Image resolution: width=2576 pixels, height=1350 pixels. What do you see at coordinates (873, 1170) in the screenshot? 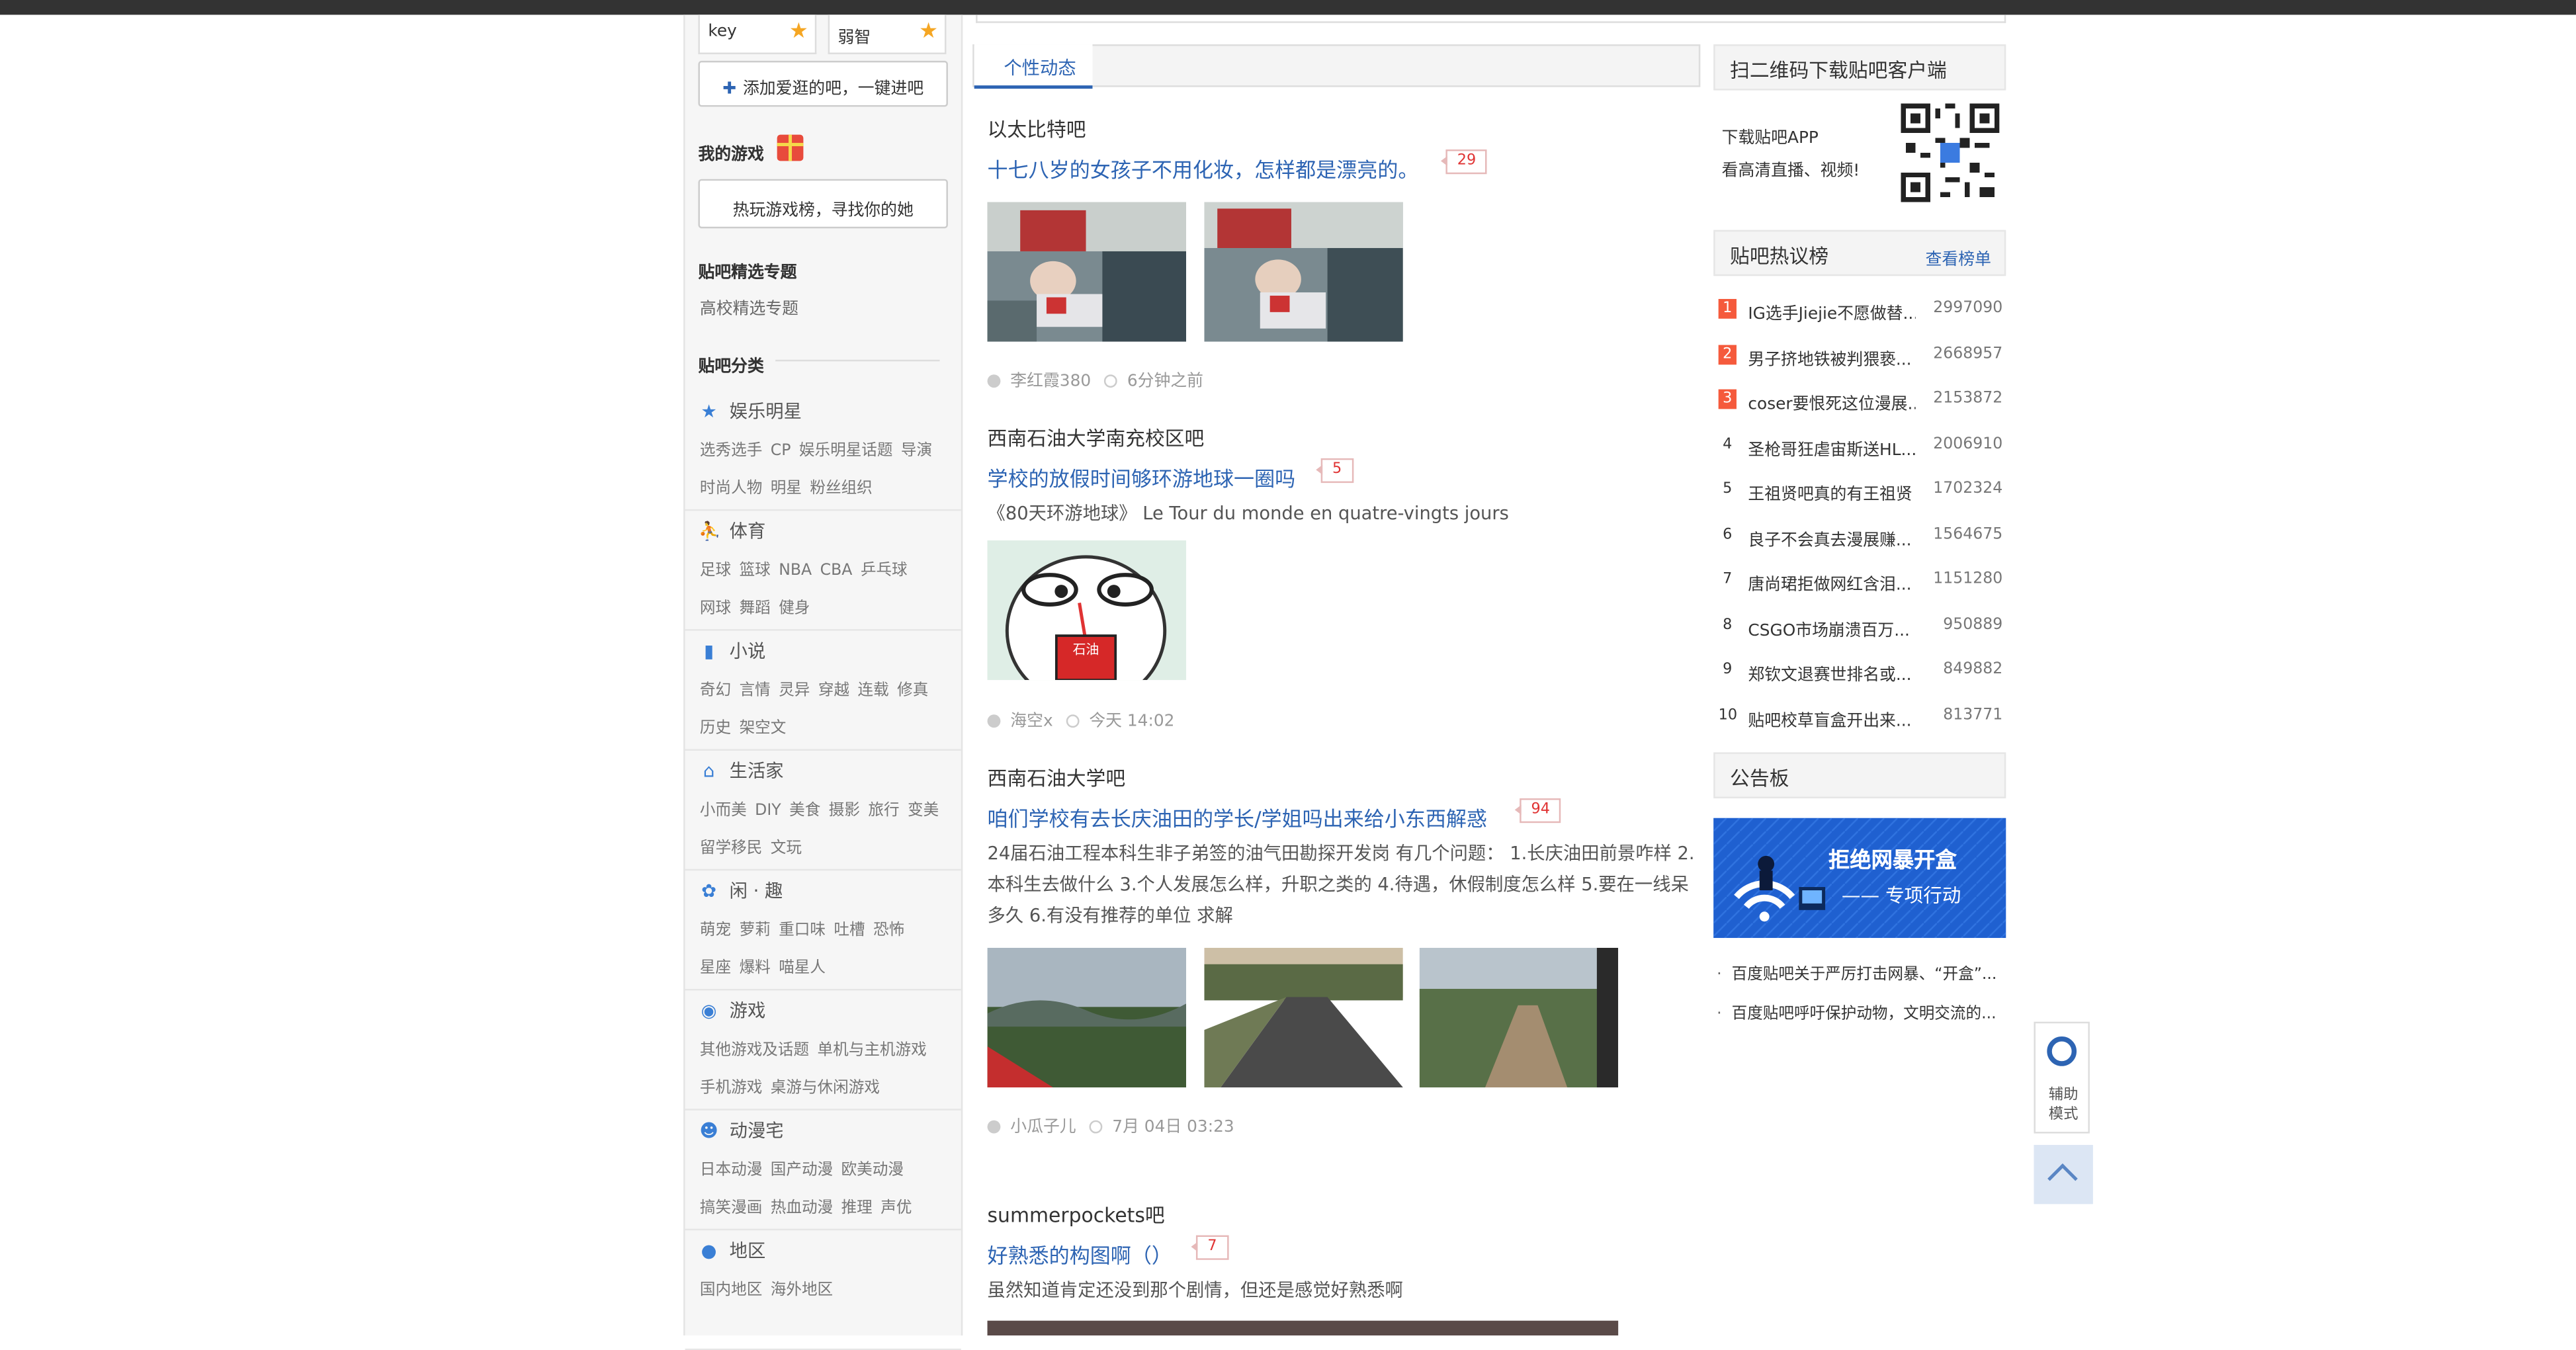
I see `category-tag-link: 欧美动漫` at bounding box center [873, 1170].